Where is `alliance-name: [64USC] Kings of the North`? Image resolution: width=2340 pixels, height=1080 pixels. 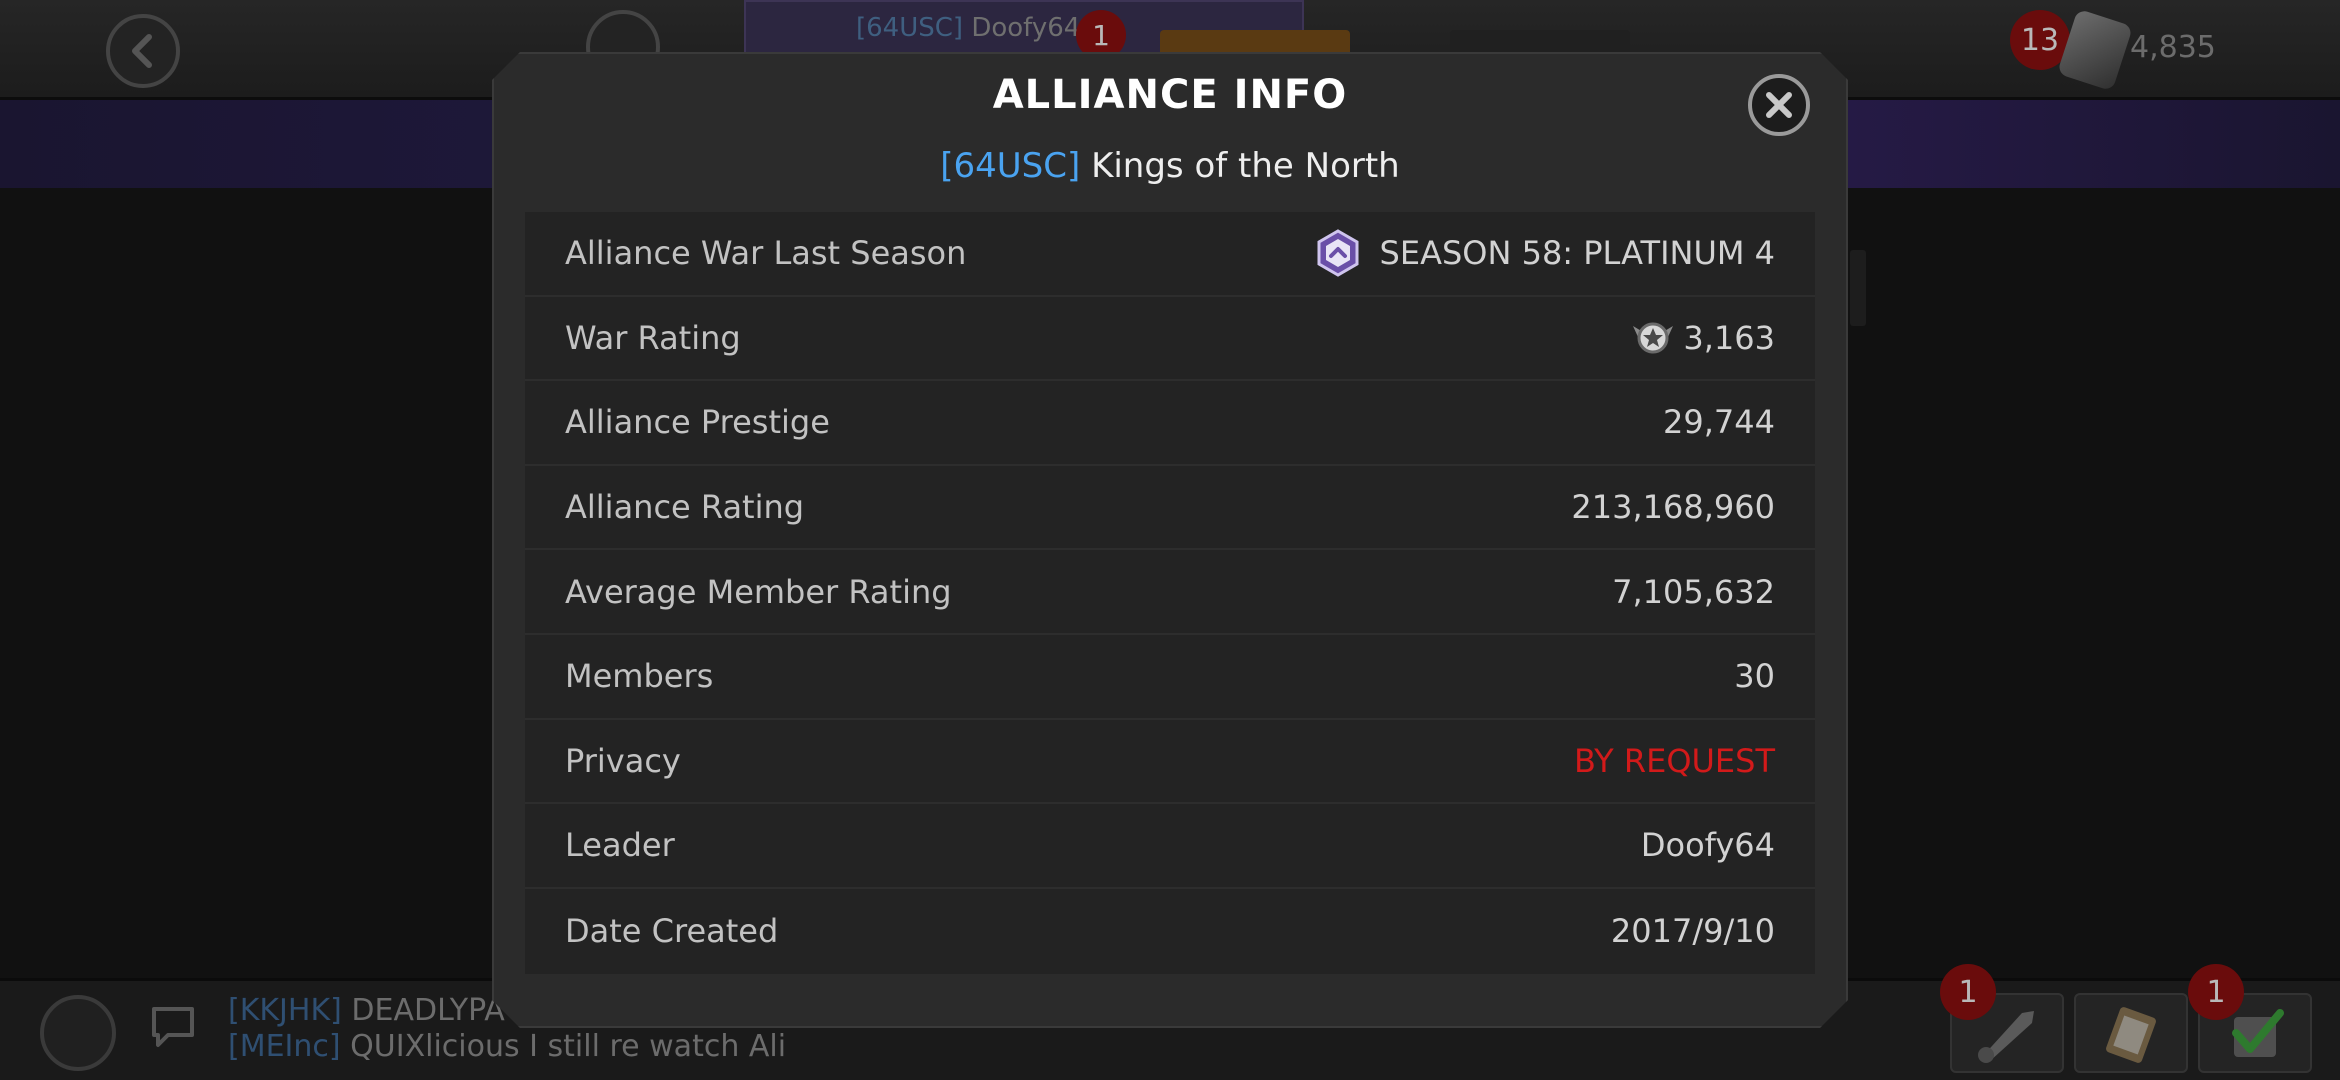
alliance-name: [64USC] Kings of the North is located at coordinates (1170, 166).